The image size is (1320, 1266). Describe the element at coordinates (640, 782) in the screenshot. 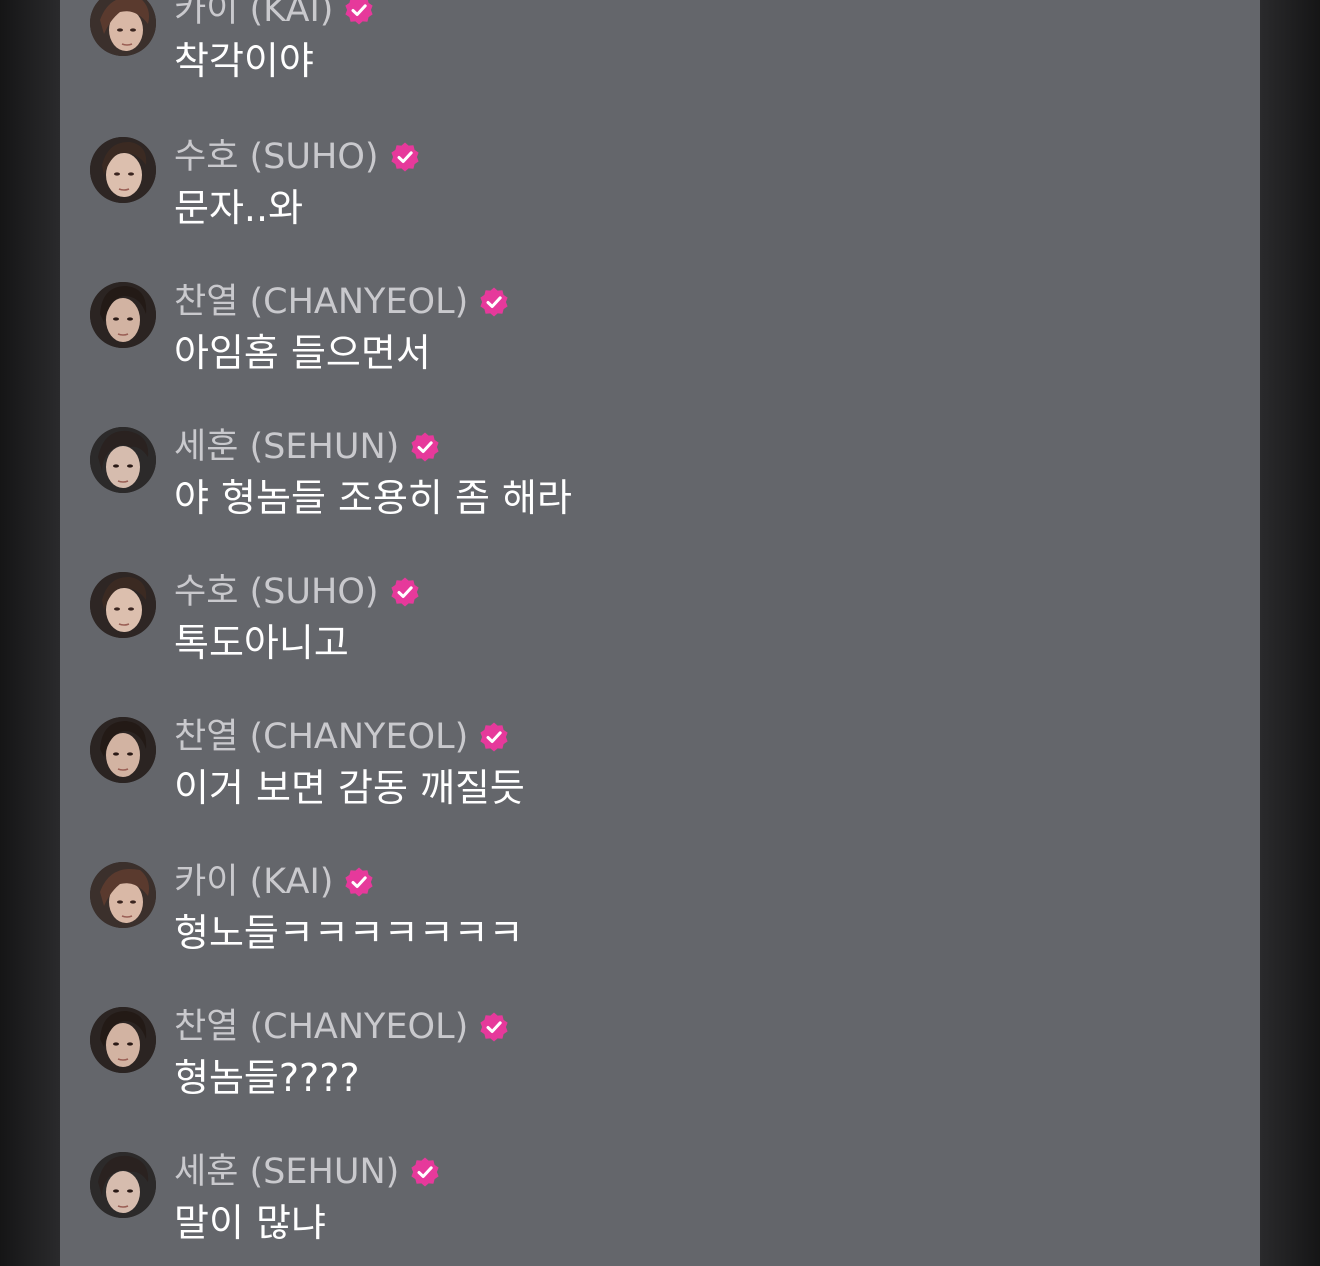

I see `chat-message: 찬열 (CHANYEOL) 이거 보면 감동 깨질듯` at that location.